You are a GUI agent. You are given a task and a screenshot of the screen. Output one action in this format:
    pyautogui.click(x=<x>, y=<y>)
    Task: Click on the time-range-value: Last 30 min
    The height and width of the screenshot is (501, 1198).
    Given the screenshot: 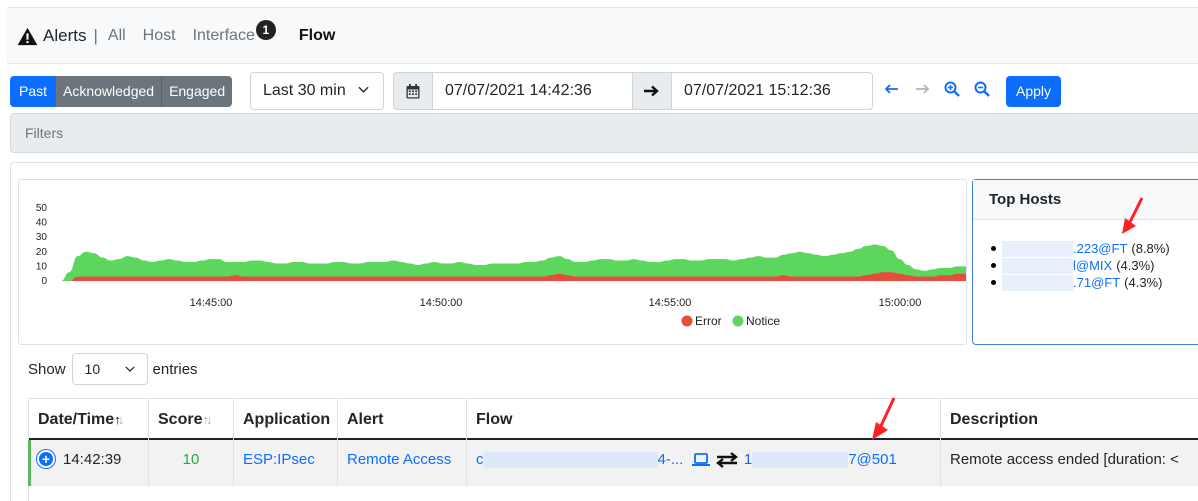 What is the action you would take?
    pyautogui.click(x=304, y=90)
    